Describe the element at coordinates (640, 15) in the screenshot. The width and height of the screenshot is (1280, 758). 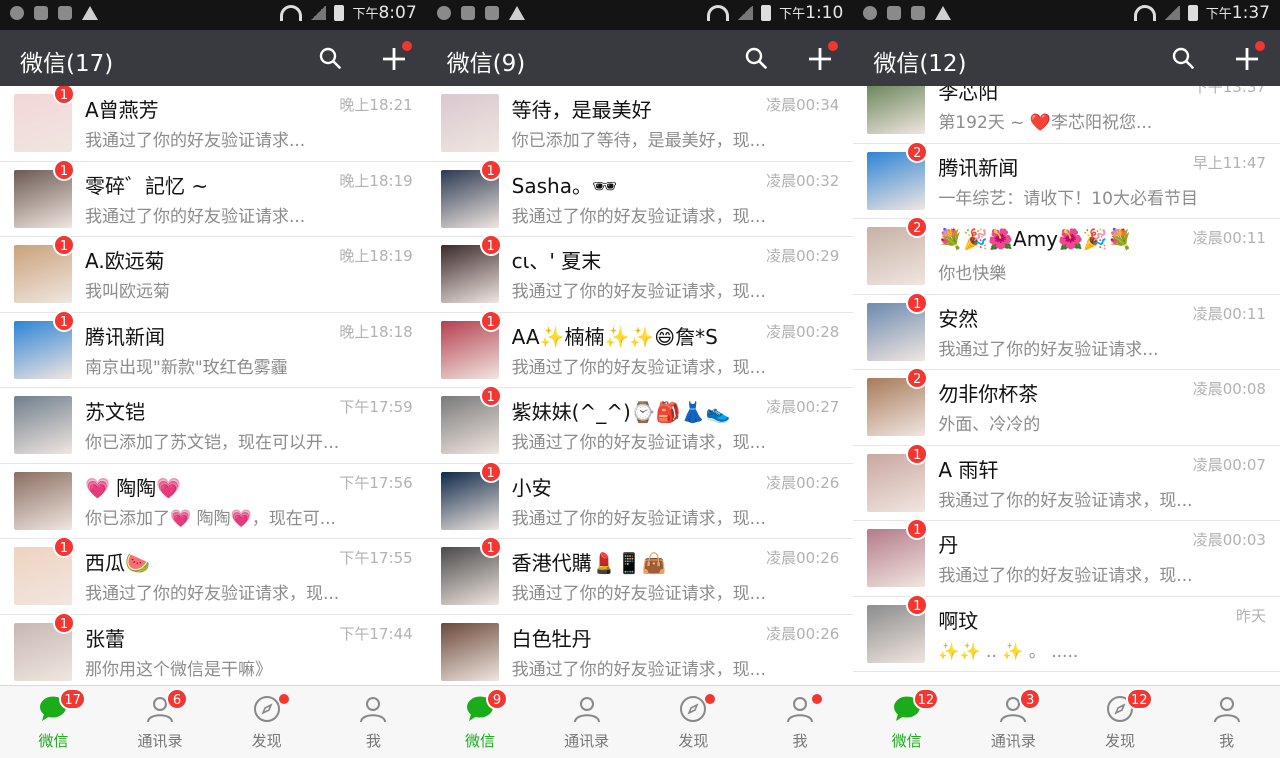
I see `status-bar: 下午1:10` at that location.